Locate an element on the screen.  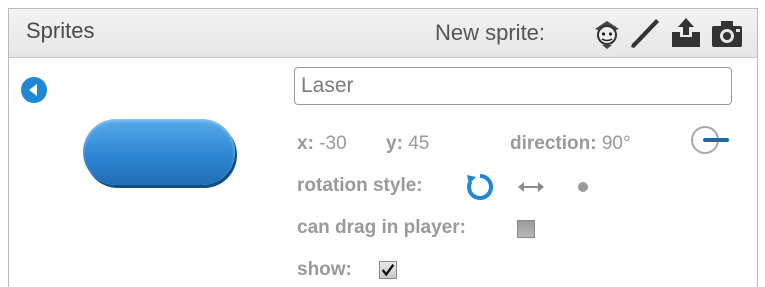
panel-title: Sprites is located at coordinates (60, 30).